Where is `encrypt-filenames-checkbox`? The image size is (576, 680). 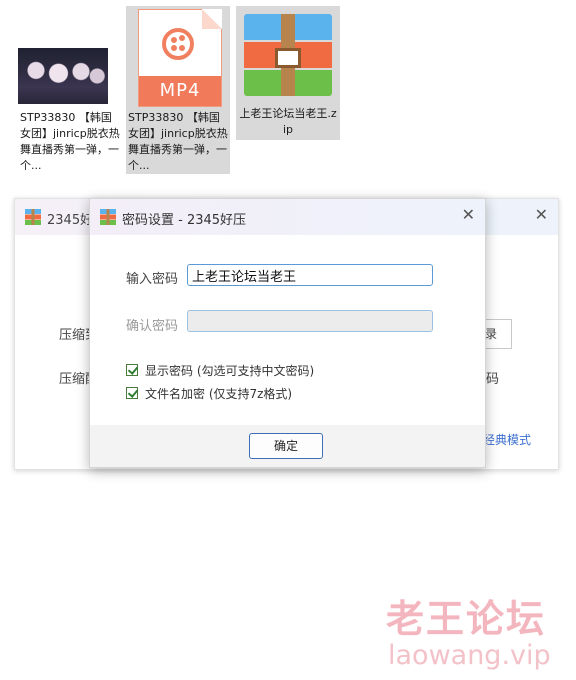 encrypt-filenames-checkbox is located at coordinates (132, 393).